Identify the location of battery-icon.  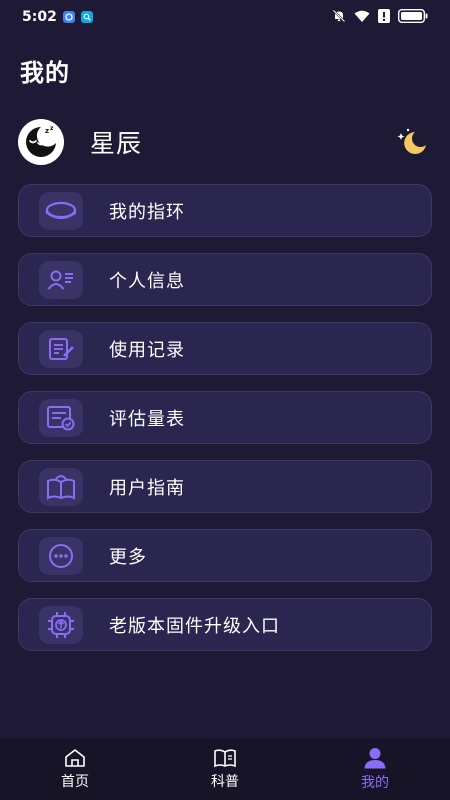
(412, 17).